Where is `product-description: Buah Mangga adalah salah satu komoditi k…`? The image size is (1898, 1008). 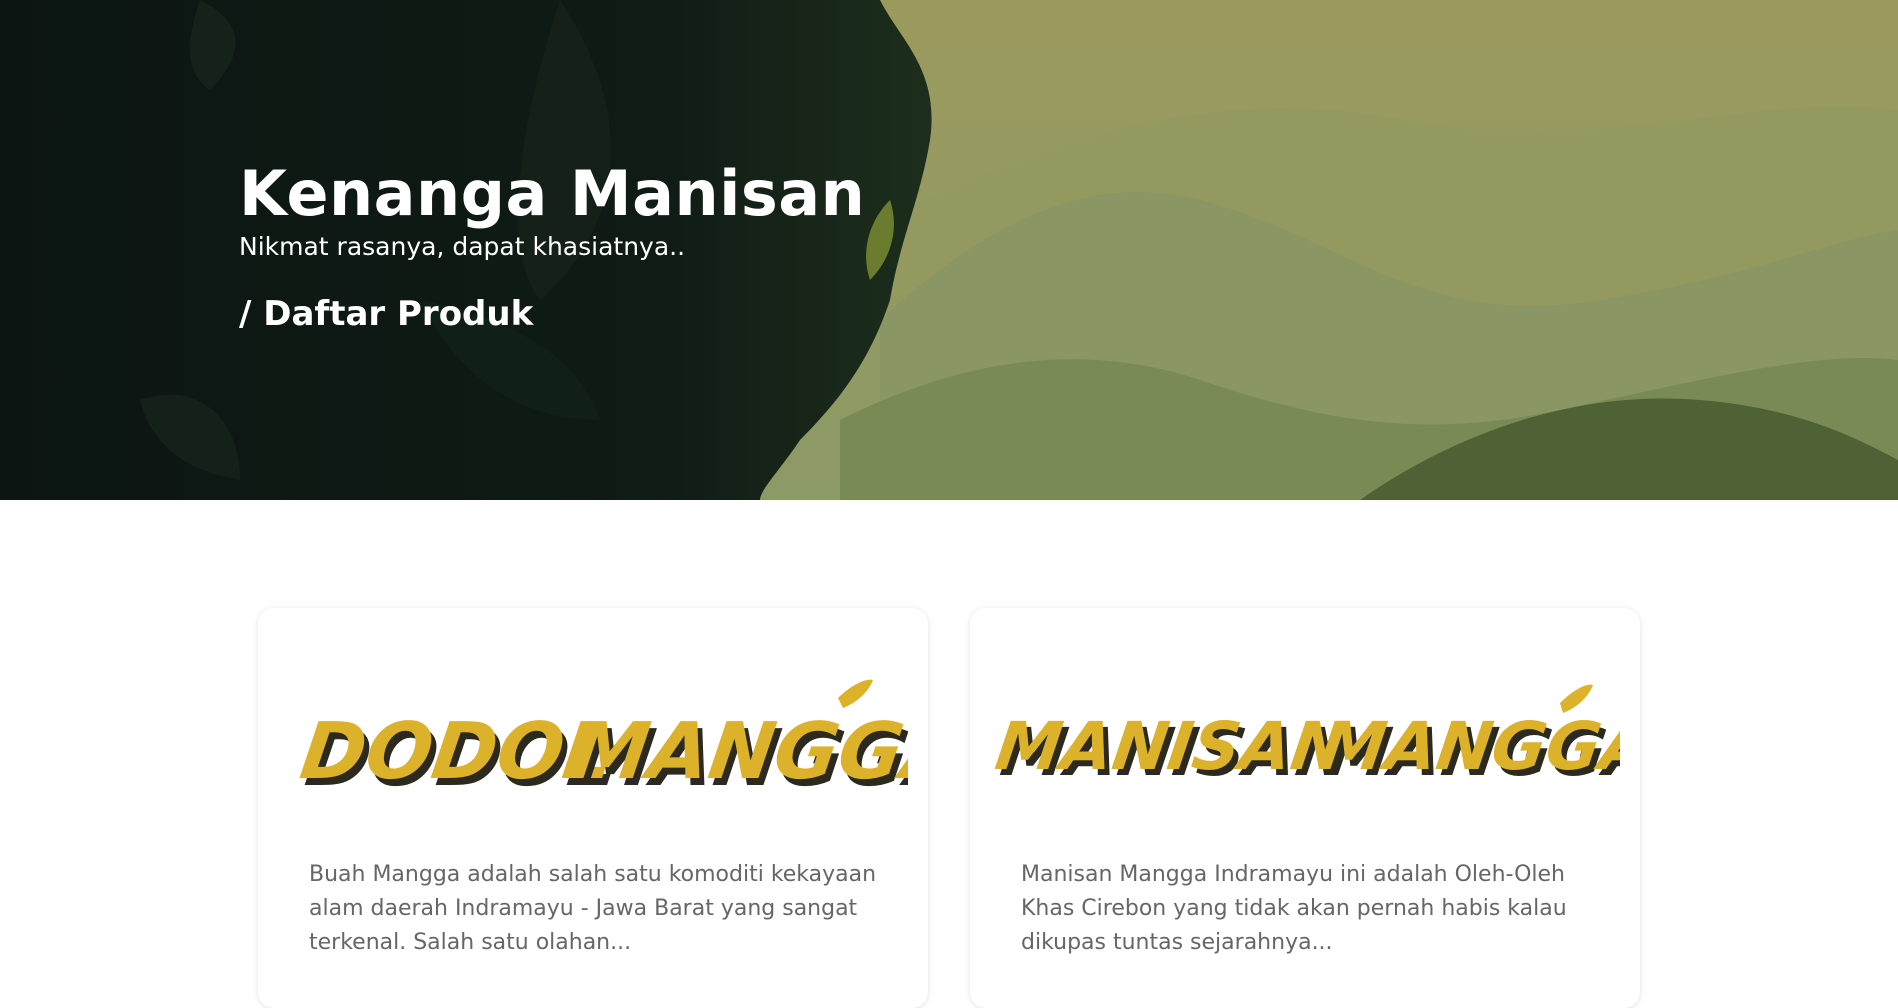 product-description: Buah Mangga adalah salah satu komoditi k… is located at coordinates (593, 908).